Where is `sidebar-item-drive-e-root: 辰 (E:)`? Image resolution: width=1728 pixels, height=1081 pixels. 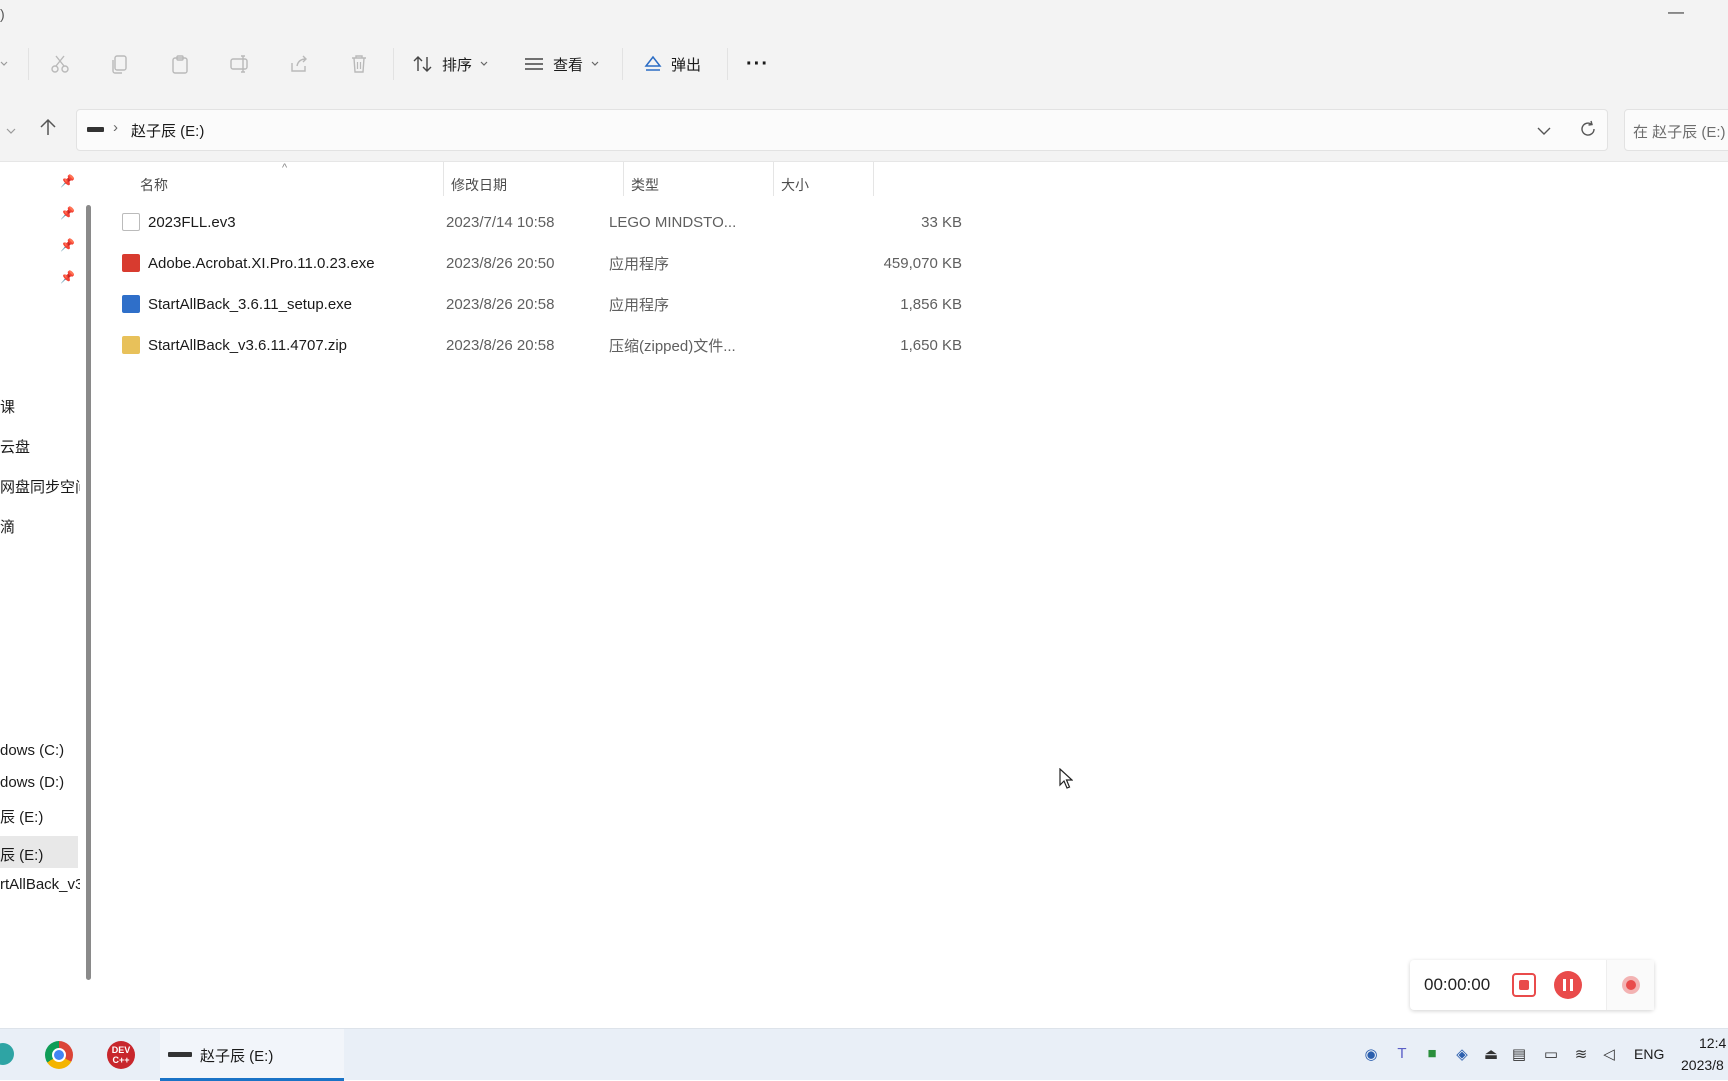 sidebar-item-drive-e-root: 辰 (E:) is located at coordinates (21, 854).